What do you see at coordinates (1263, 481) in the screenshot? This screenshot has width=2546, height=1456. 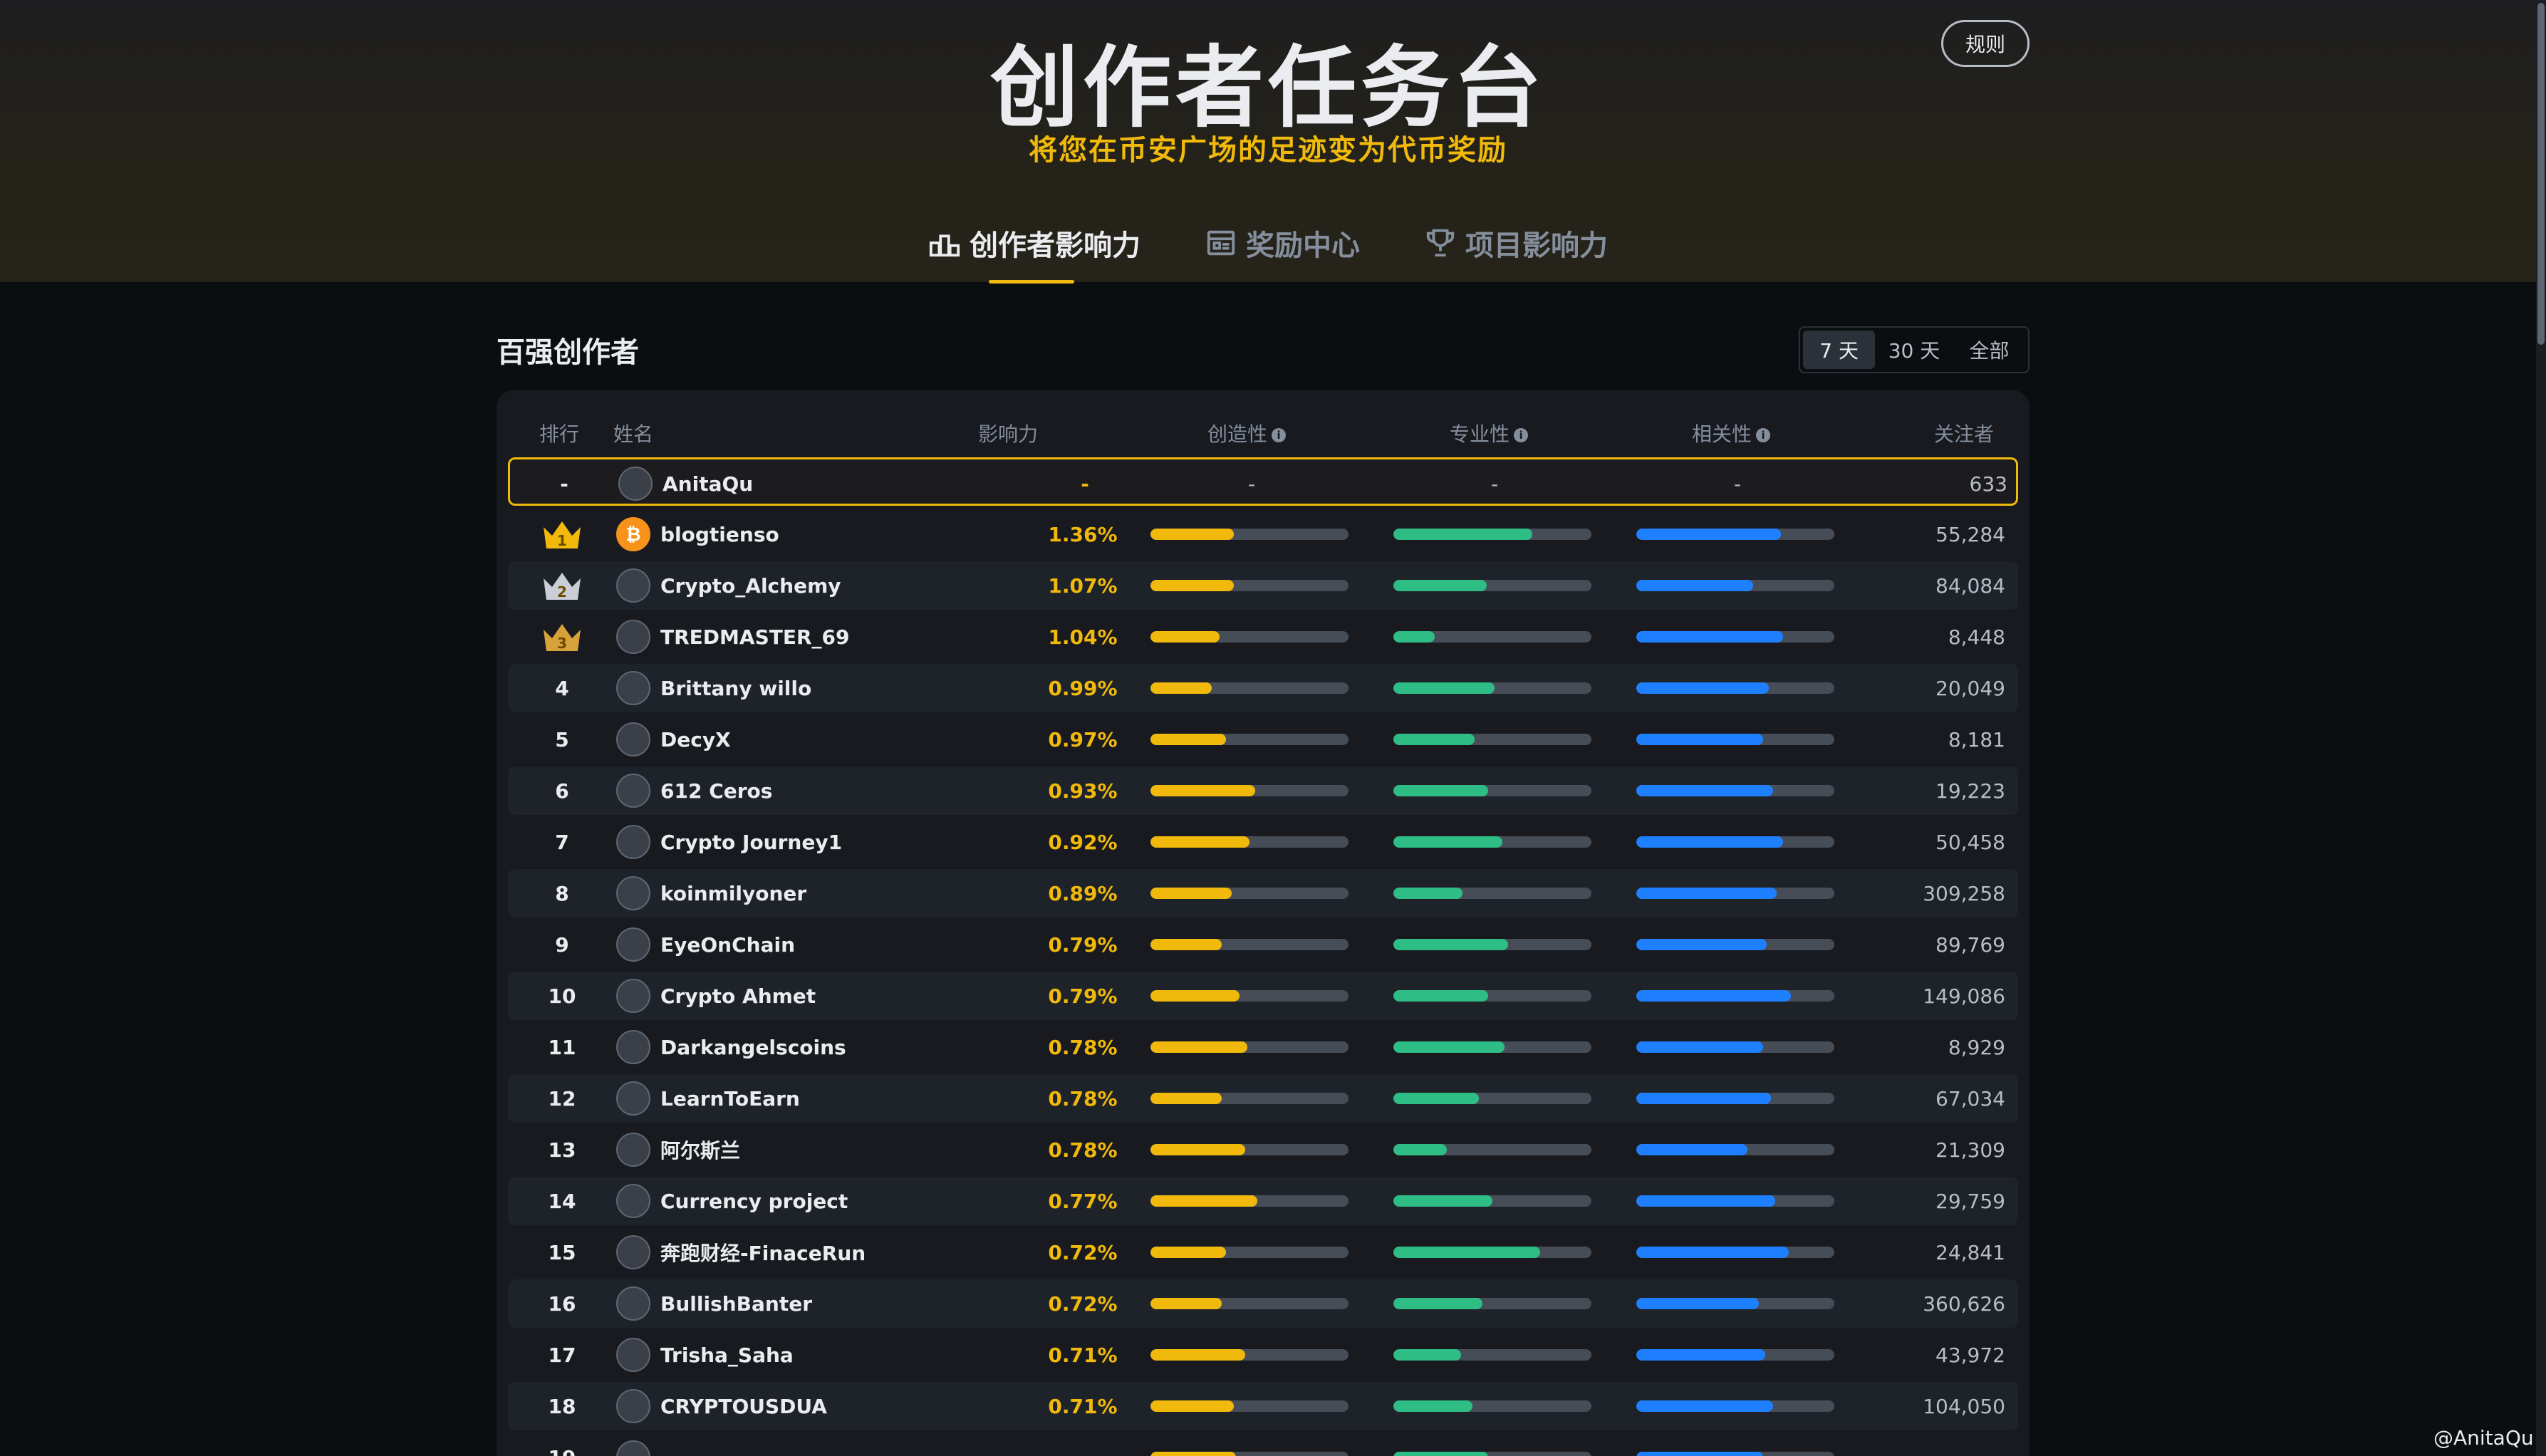 I see `current-user-row: - AnitaQu - - - - 633` at bounding box center [1263, 481].